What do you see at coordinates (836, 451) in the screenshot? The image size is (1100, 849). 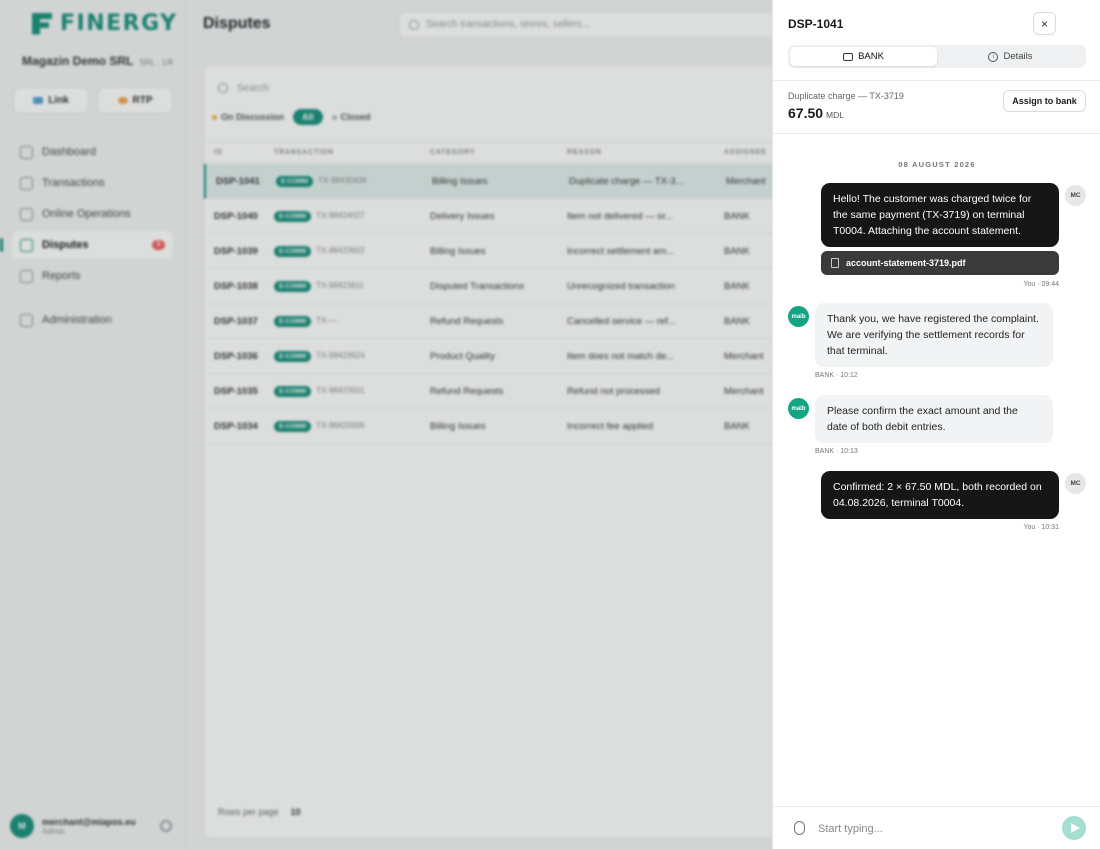 I see `message-meta: BANK · 10:13` at bounding box center [836, 451].